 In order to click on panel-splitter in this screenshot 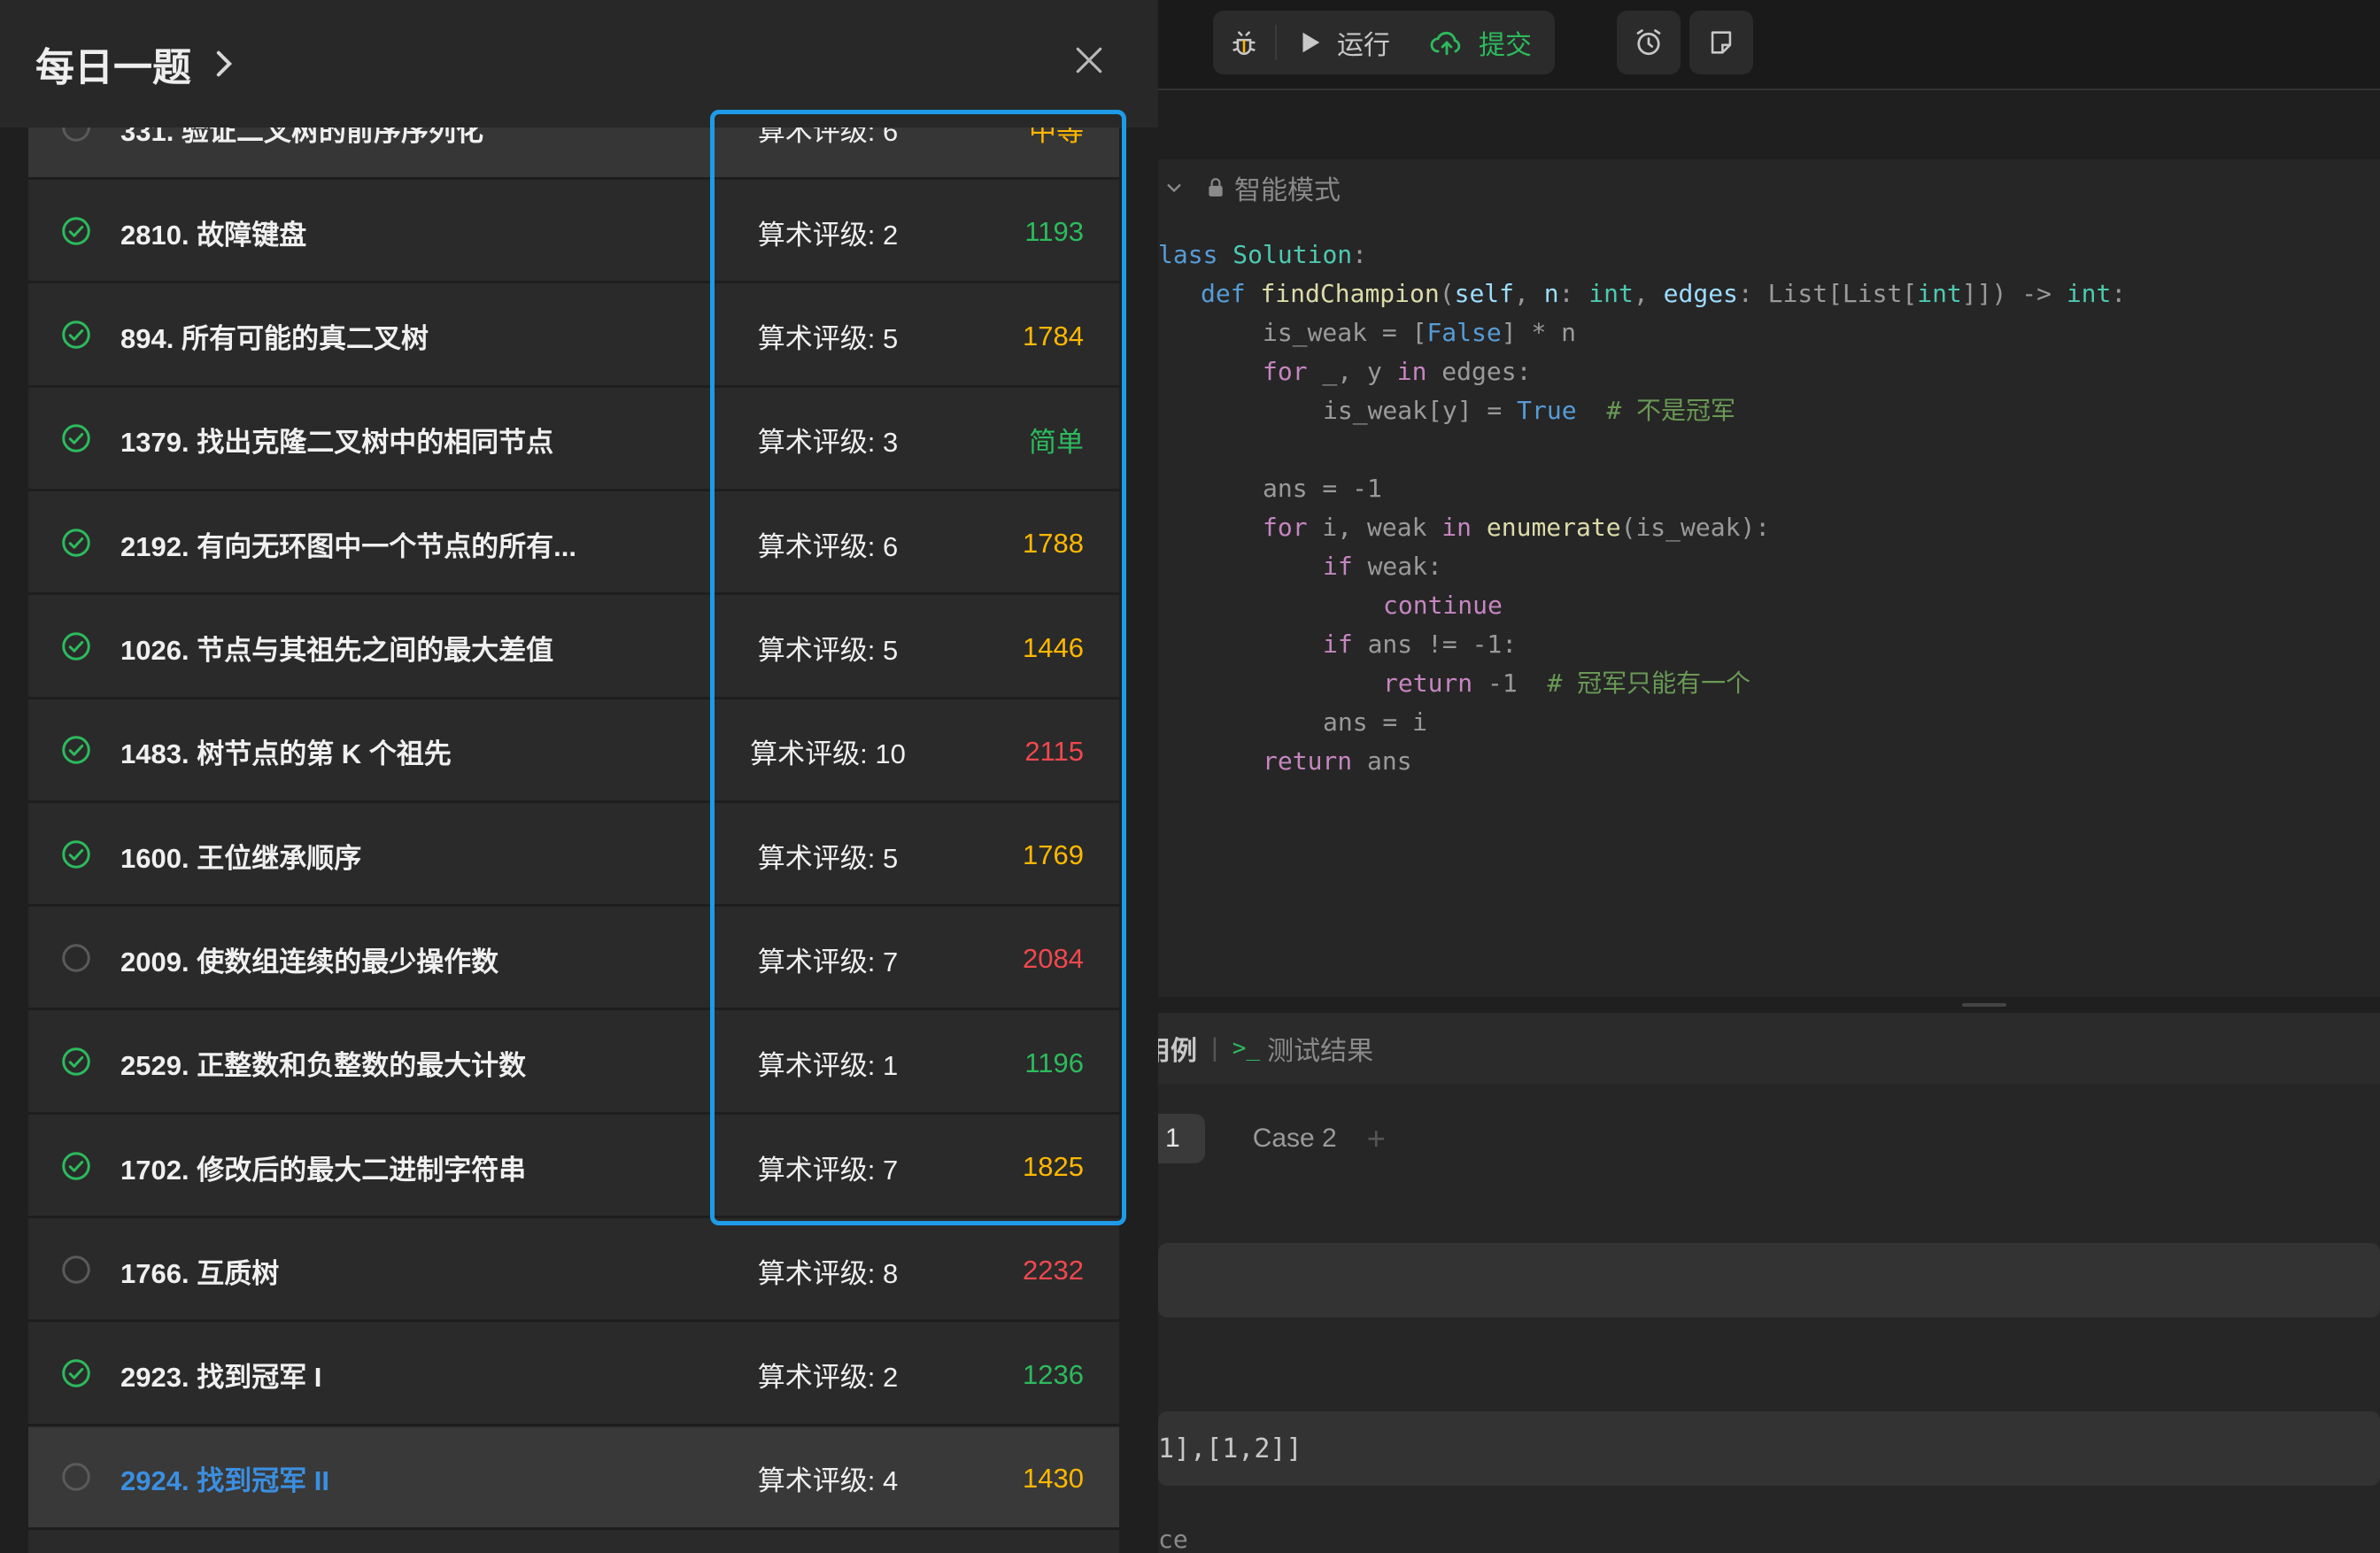, I will do `click(1769, 1005)`.